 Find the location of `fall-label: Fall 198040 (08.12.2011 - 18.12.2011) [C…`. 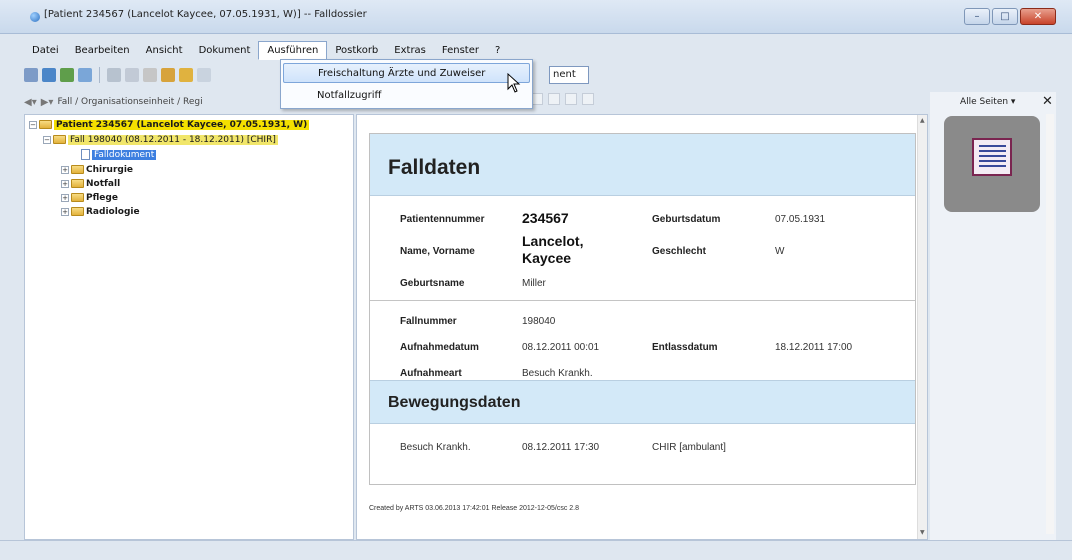

fall-label: Fall 198040 (08.12.2011 - 18.12.2011) [C… is located at coordinates (173, 139).